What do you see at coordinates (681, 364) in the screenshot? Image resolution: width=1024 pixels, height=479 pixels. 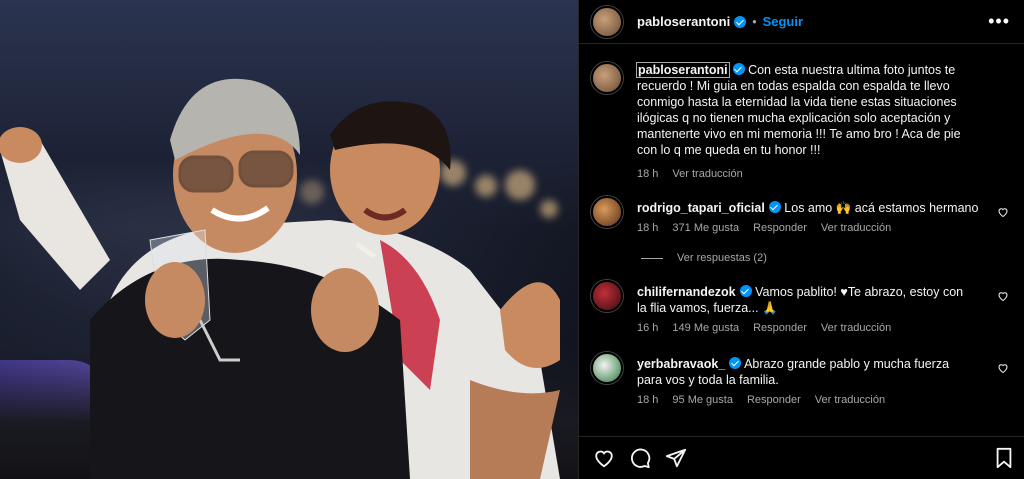 I see `comment-username: yerbabravaok_` at bounding box center [681, 364].